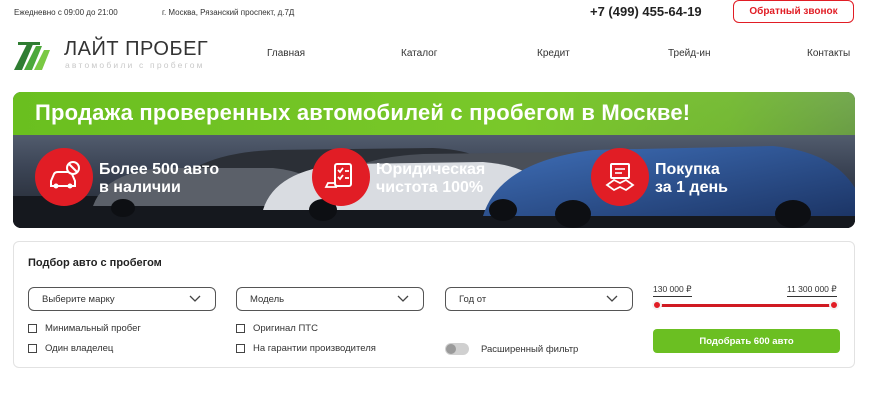 This screenshot has width=885, height=399. I want to click on checkbox-one-owner: Один владелец, so click(70, 348).